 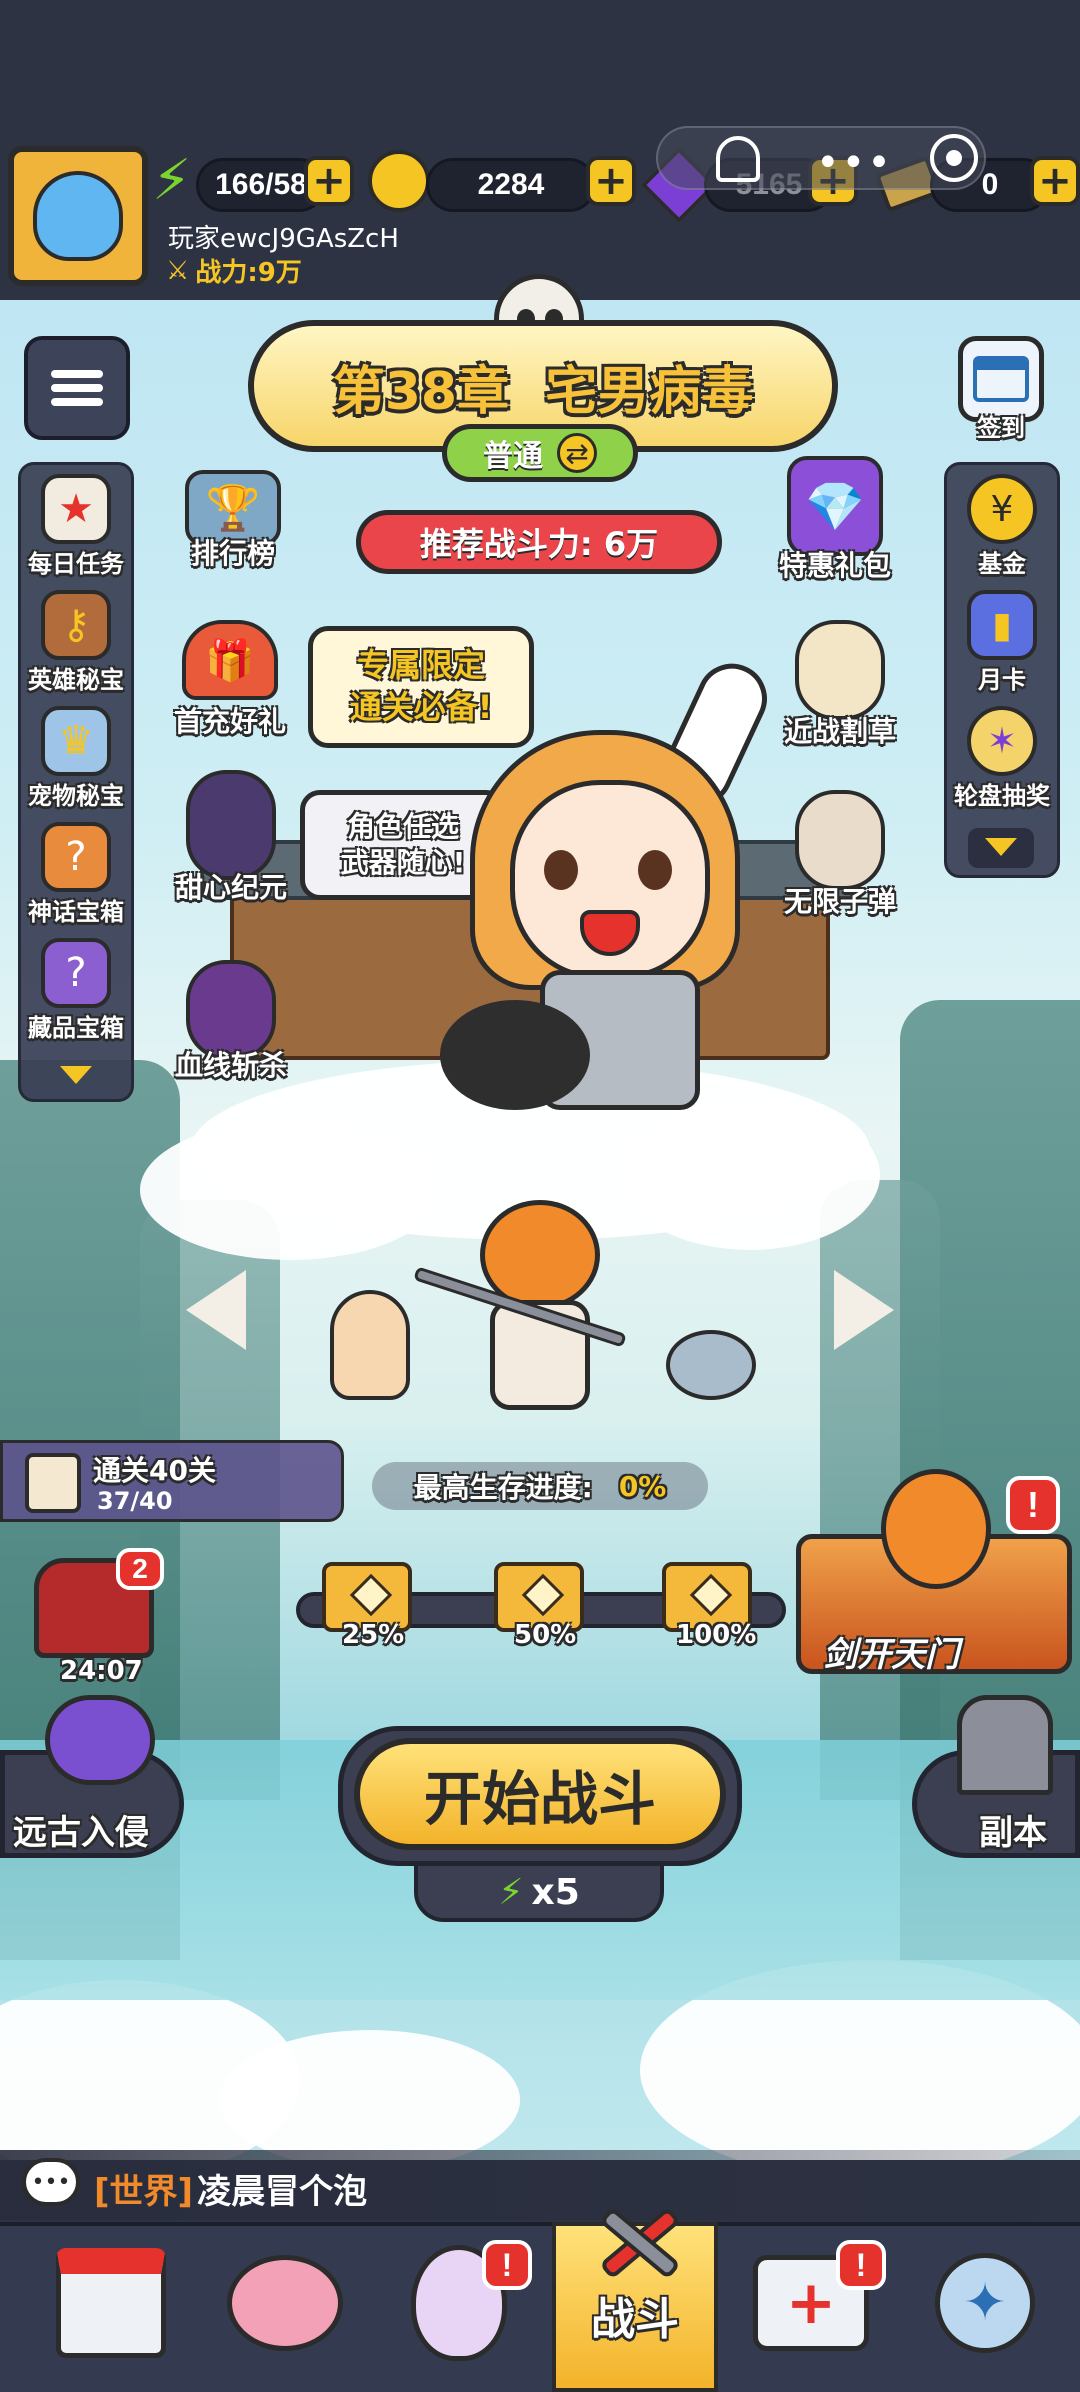 What do you see at coordinates (399, 181) in the screenshot?
I see `gold-coin-icon` at bounding box center [399, 181].